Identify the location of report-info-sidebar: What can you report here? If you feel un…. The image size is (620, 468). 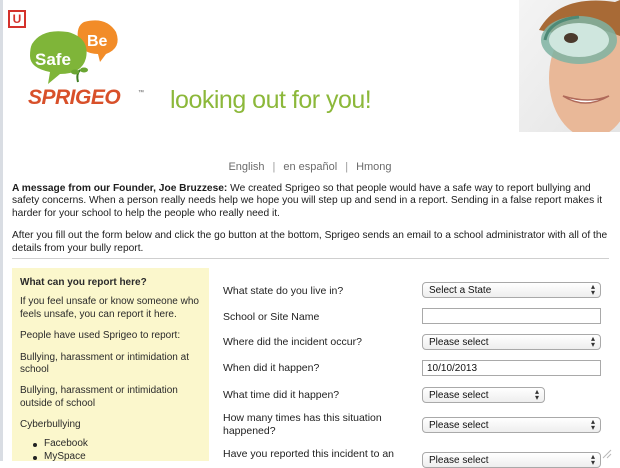
(110, 366).